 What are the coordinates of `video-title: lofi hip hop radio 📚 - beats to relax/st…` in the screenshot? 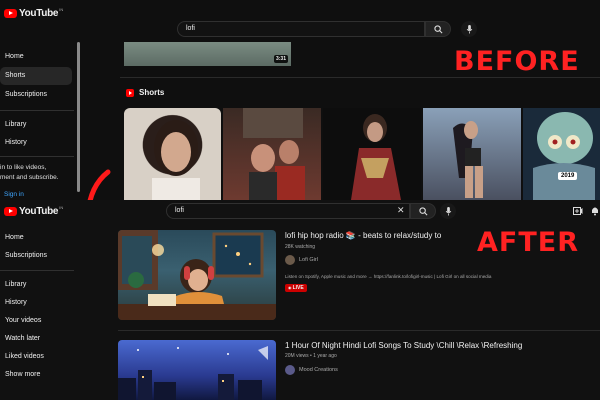 It's located at (363, 235).